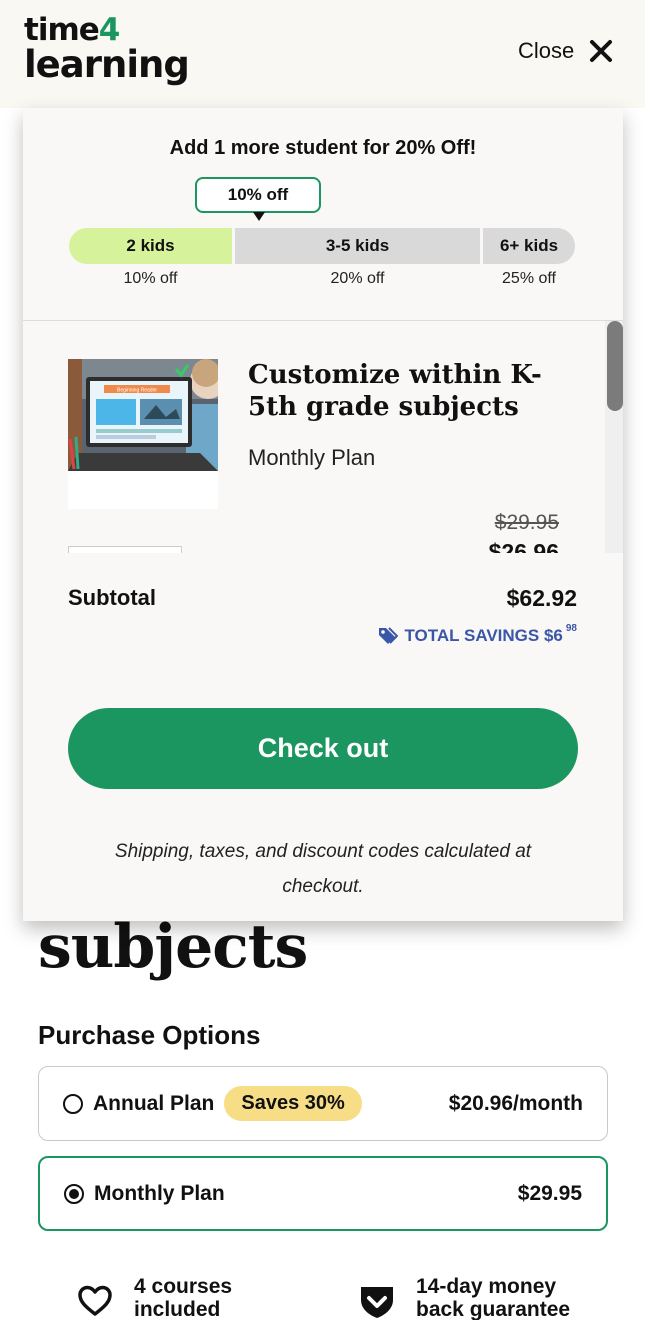  What do you see at coordinates (323, 148) in the screenshot?
I see `promo-title: Add 1 more student for 20% Off!` at bounding box center [323, 148].